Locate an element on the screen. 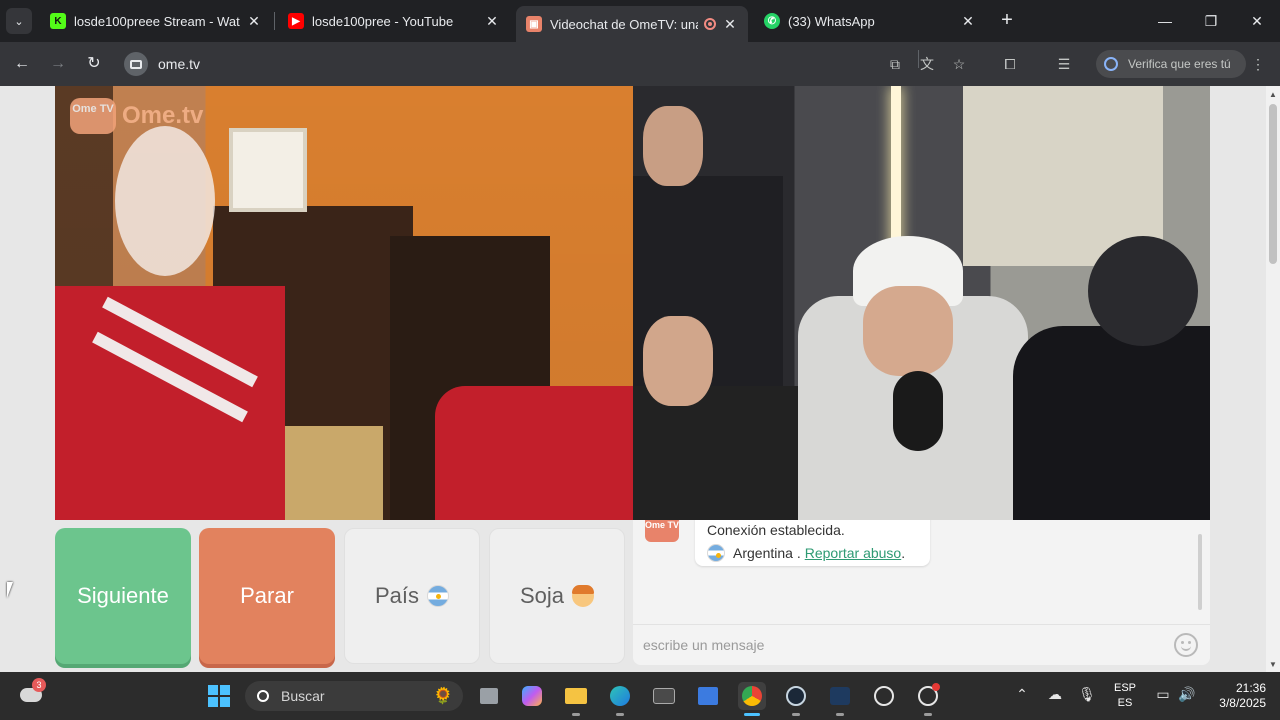 The width and height of the screenshot is (1280, 720). address-bar: ome.tv ⧉ 文 ☆ ⧠ ☰ Verifica que eres tú ⋮ is located at coordinates (699, 64).